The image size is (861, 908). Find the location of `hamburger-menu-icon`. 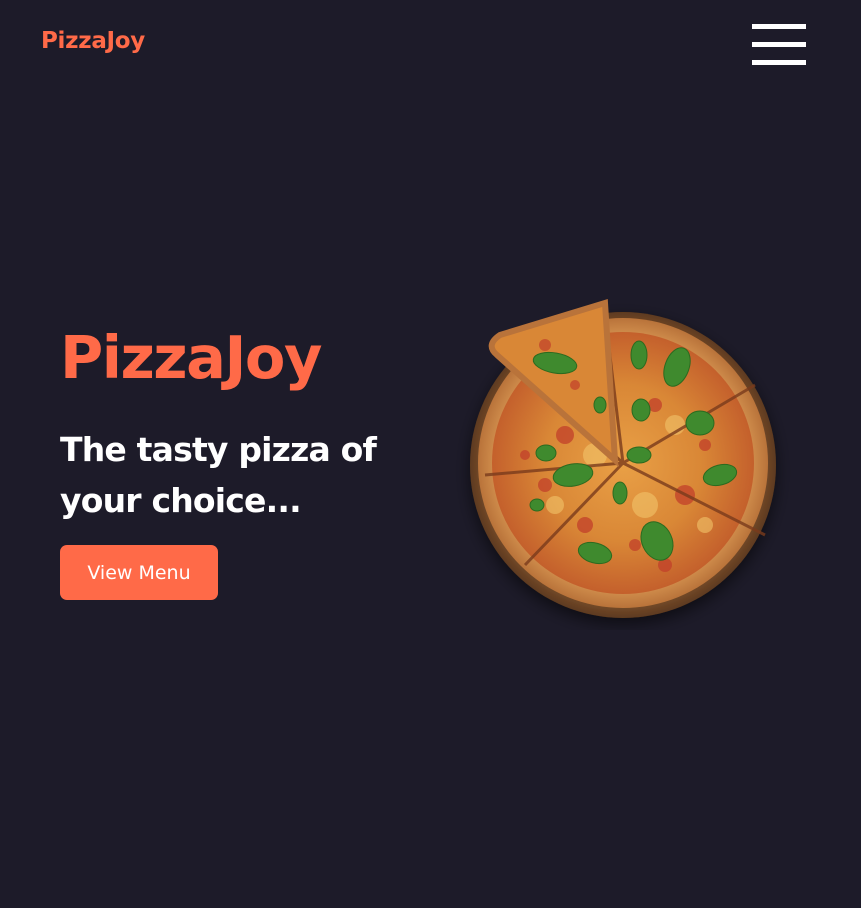

hamburger-menu-icon is located at coordinates (779, 45).